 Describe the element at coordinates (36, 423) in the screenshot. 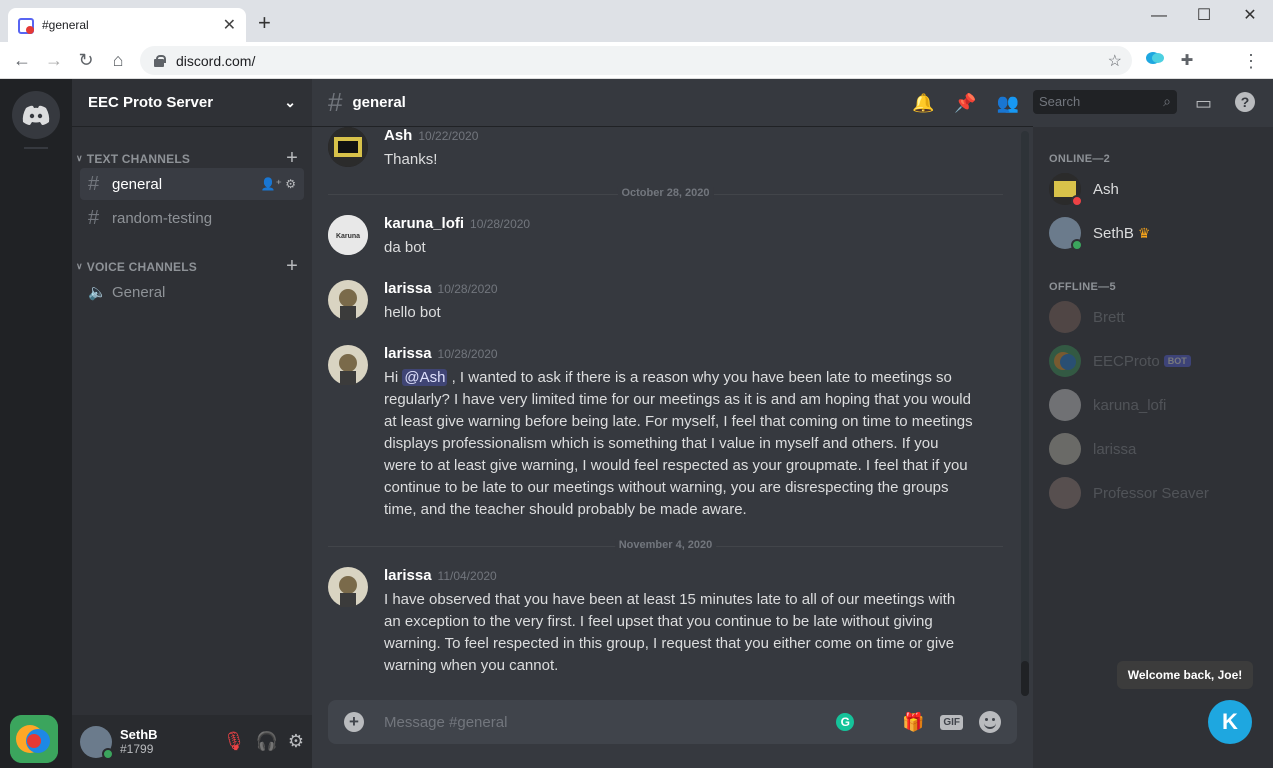

I see `server-list` at that location.